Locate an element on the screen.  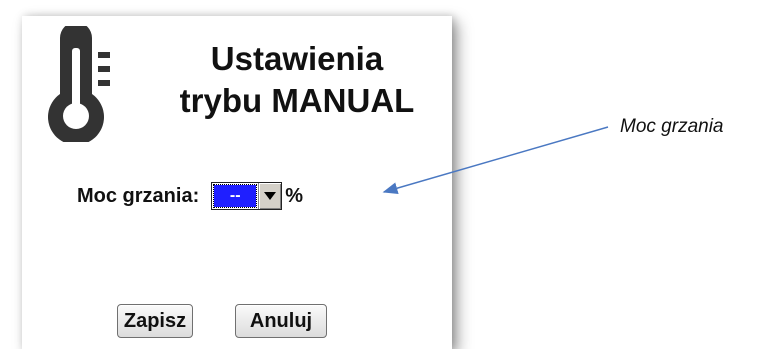
power-select: -- is located at coordinates (247, 196).